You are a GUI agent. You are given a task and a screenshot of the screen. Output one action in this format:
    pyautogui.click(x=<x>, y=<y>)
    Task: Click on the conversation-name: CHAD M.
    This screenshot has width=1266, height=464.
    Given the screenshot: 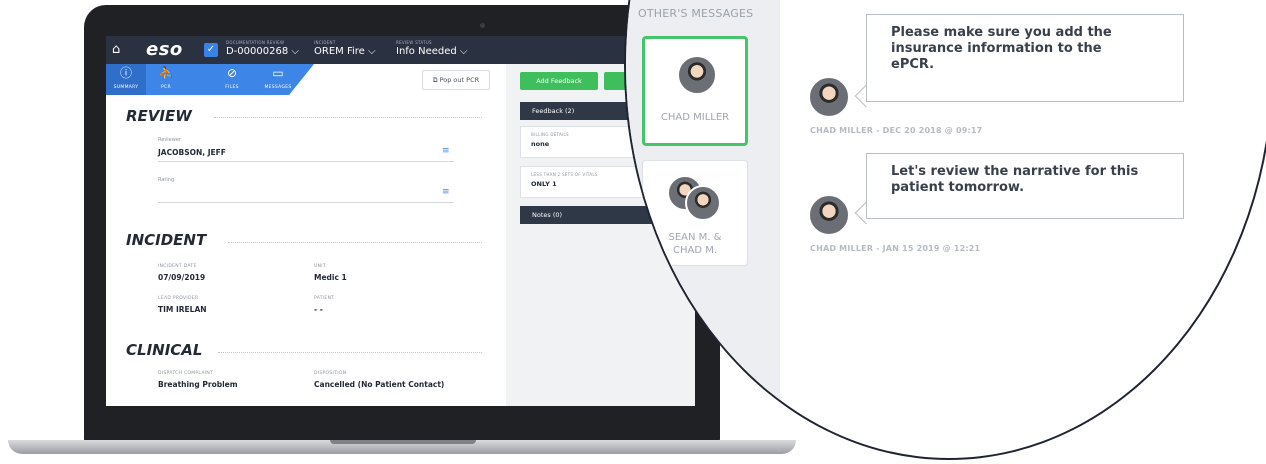 What is the action you would take?
    pyautogui.click(x=695, y=250)
    